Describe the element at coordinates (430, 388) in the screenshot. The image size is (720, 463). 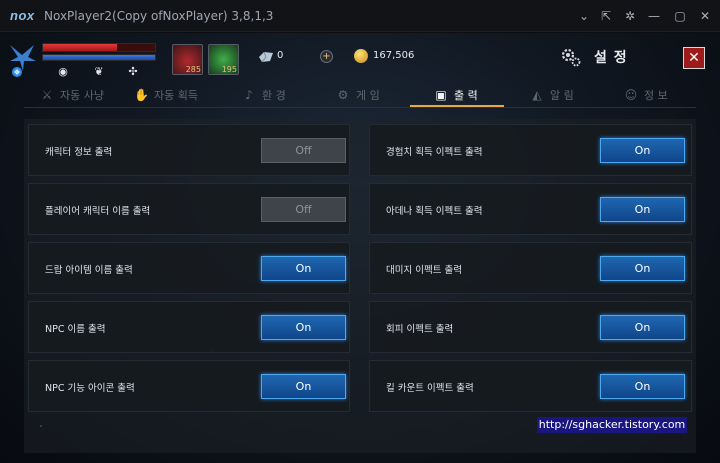
I see `option-label: 킬 카운트 이펙트 출력` at that location.